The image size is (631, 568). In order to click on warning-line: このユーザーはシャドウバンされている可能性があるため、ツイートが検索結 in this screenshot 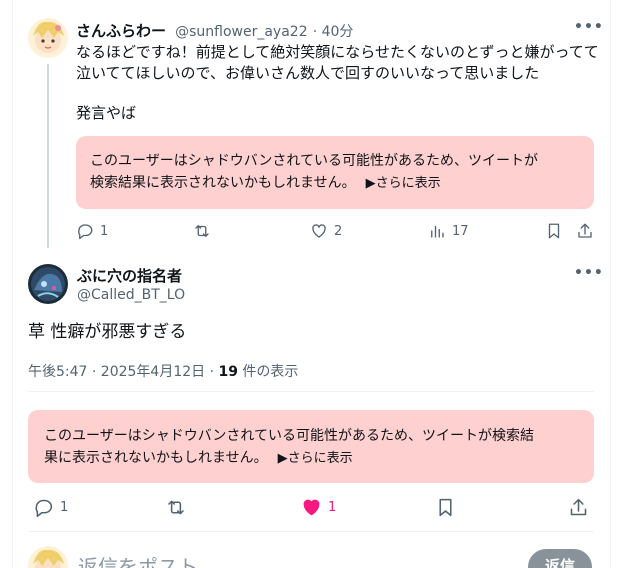, I will do `click(289, 436)`.